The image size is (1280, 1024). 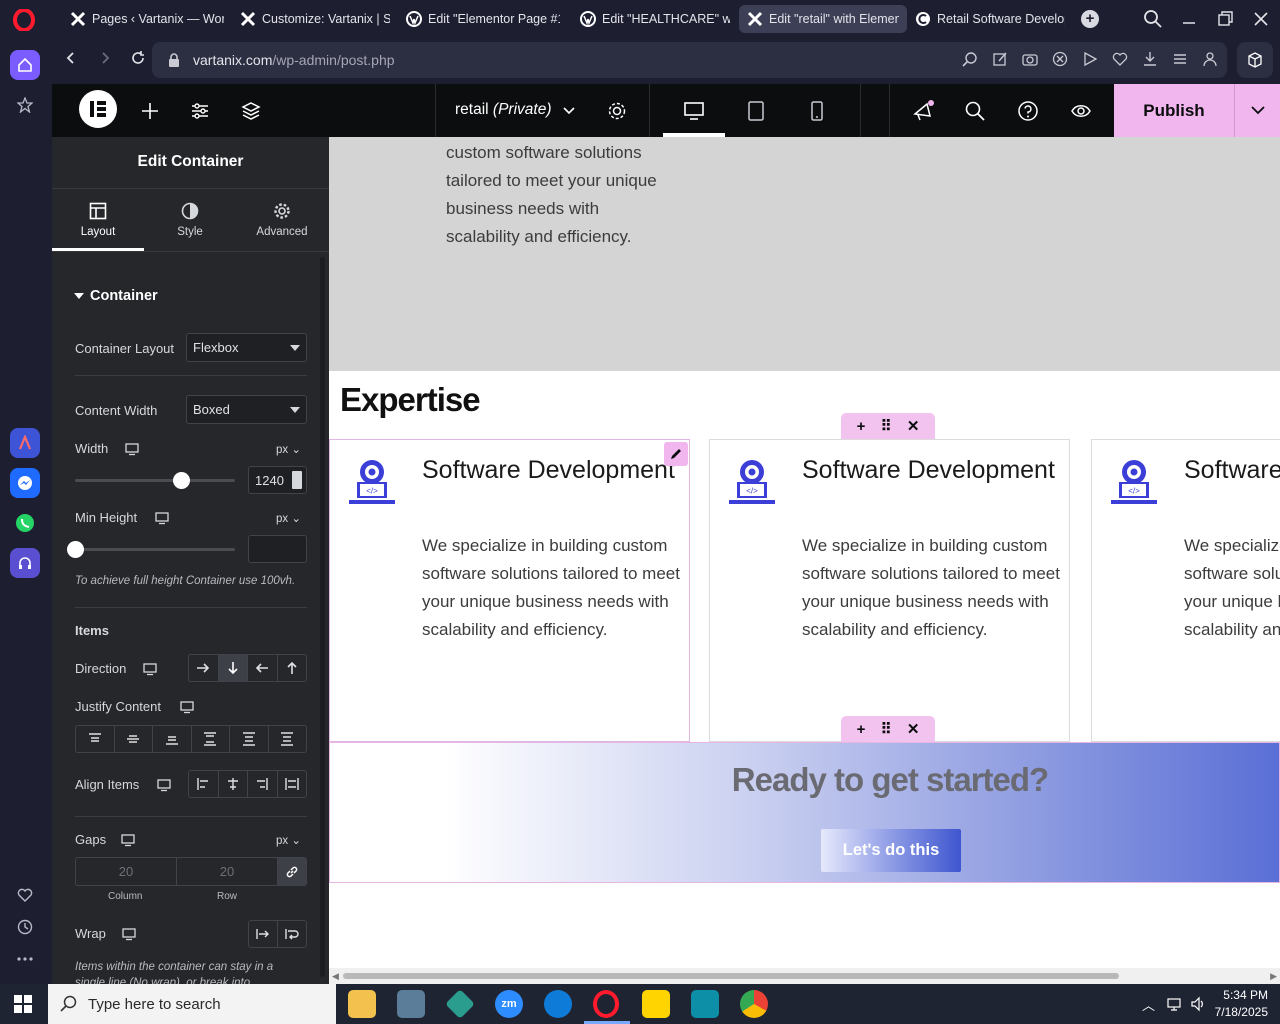 What do you see at coordinates (98, 109) in the screenshot?
I see `elementor-logo-button` at bounding box center [98, 109].